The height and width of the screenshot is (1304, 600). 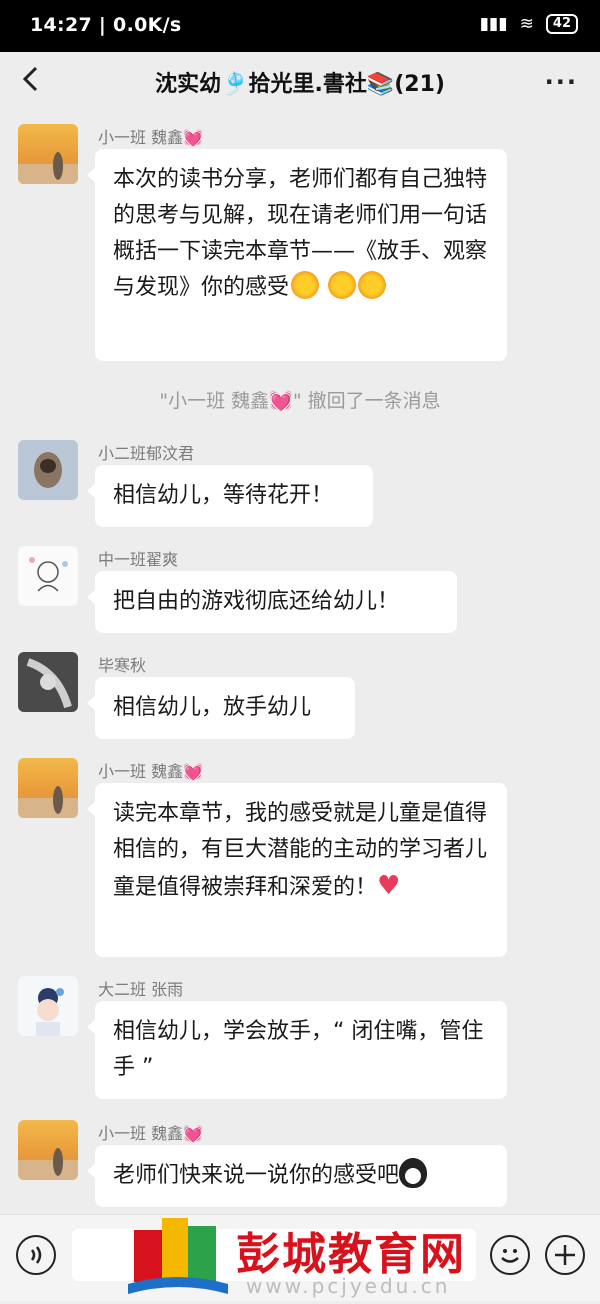 What do you see at coordinates (300, 26) in the screenshot?
I see `status-bar: 14:27 | 0.0K/s ▮▮▮ ≋ 42` at bounding box center [300, 26].